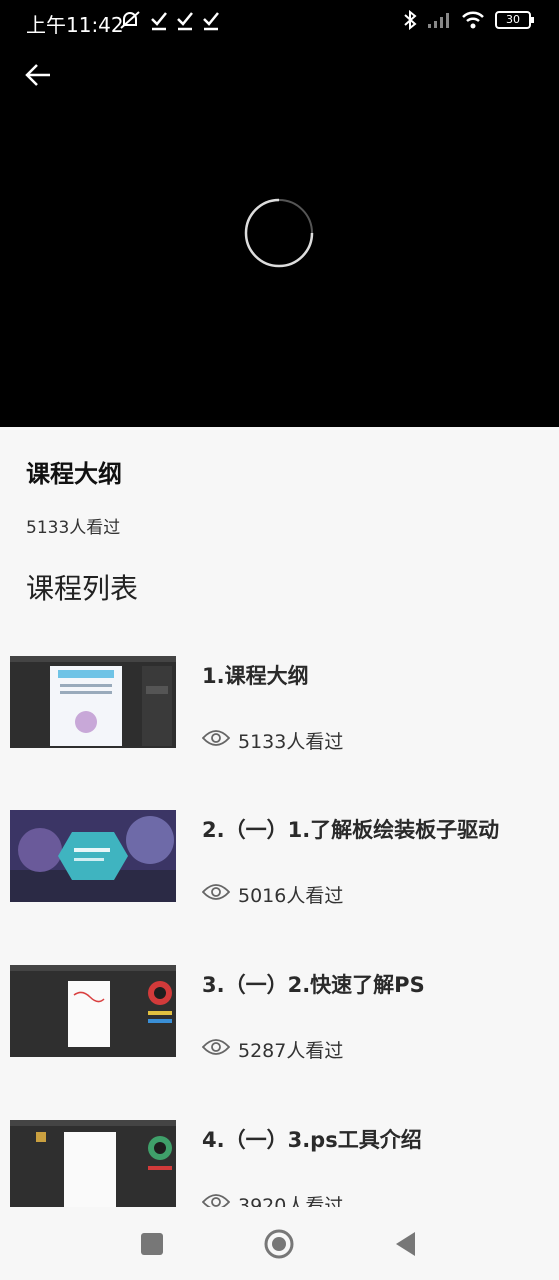 This screenshot has width=559, height=1280. Describe the element at coordinates (279, 1030) in the screenshot. I see `course-list-item: 3.（一）2.快速了解PS 5287人看过` at that location.